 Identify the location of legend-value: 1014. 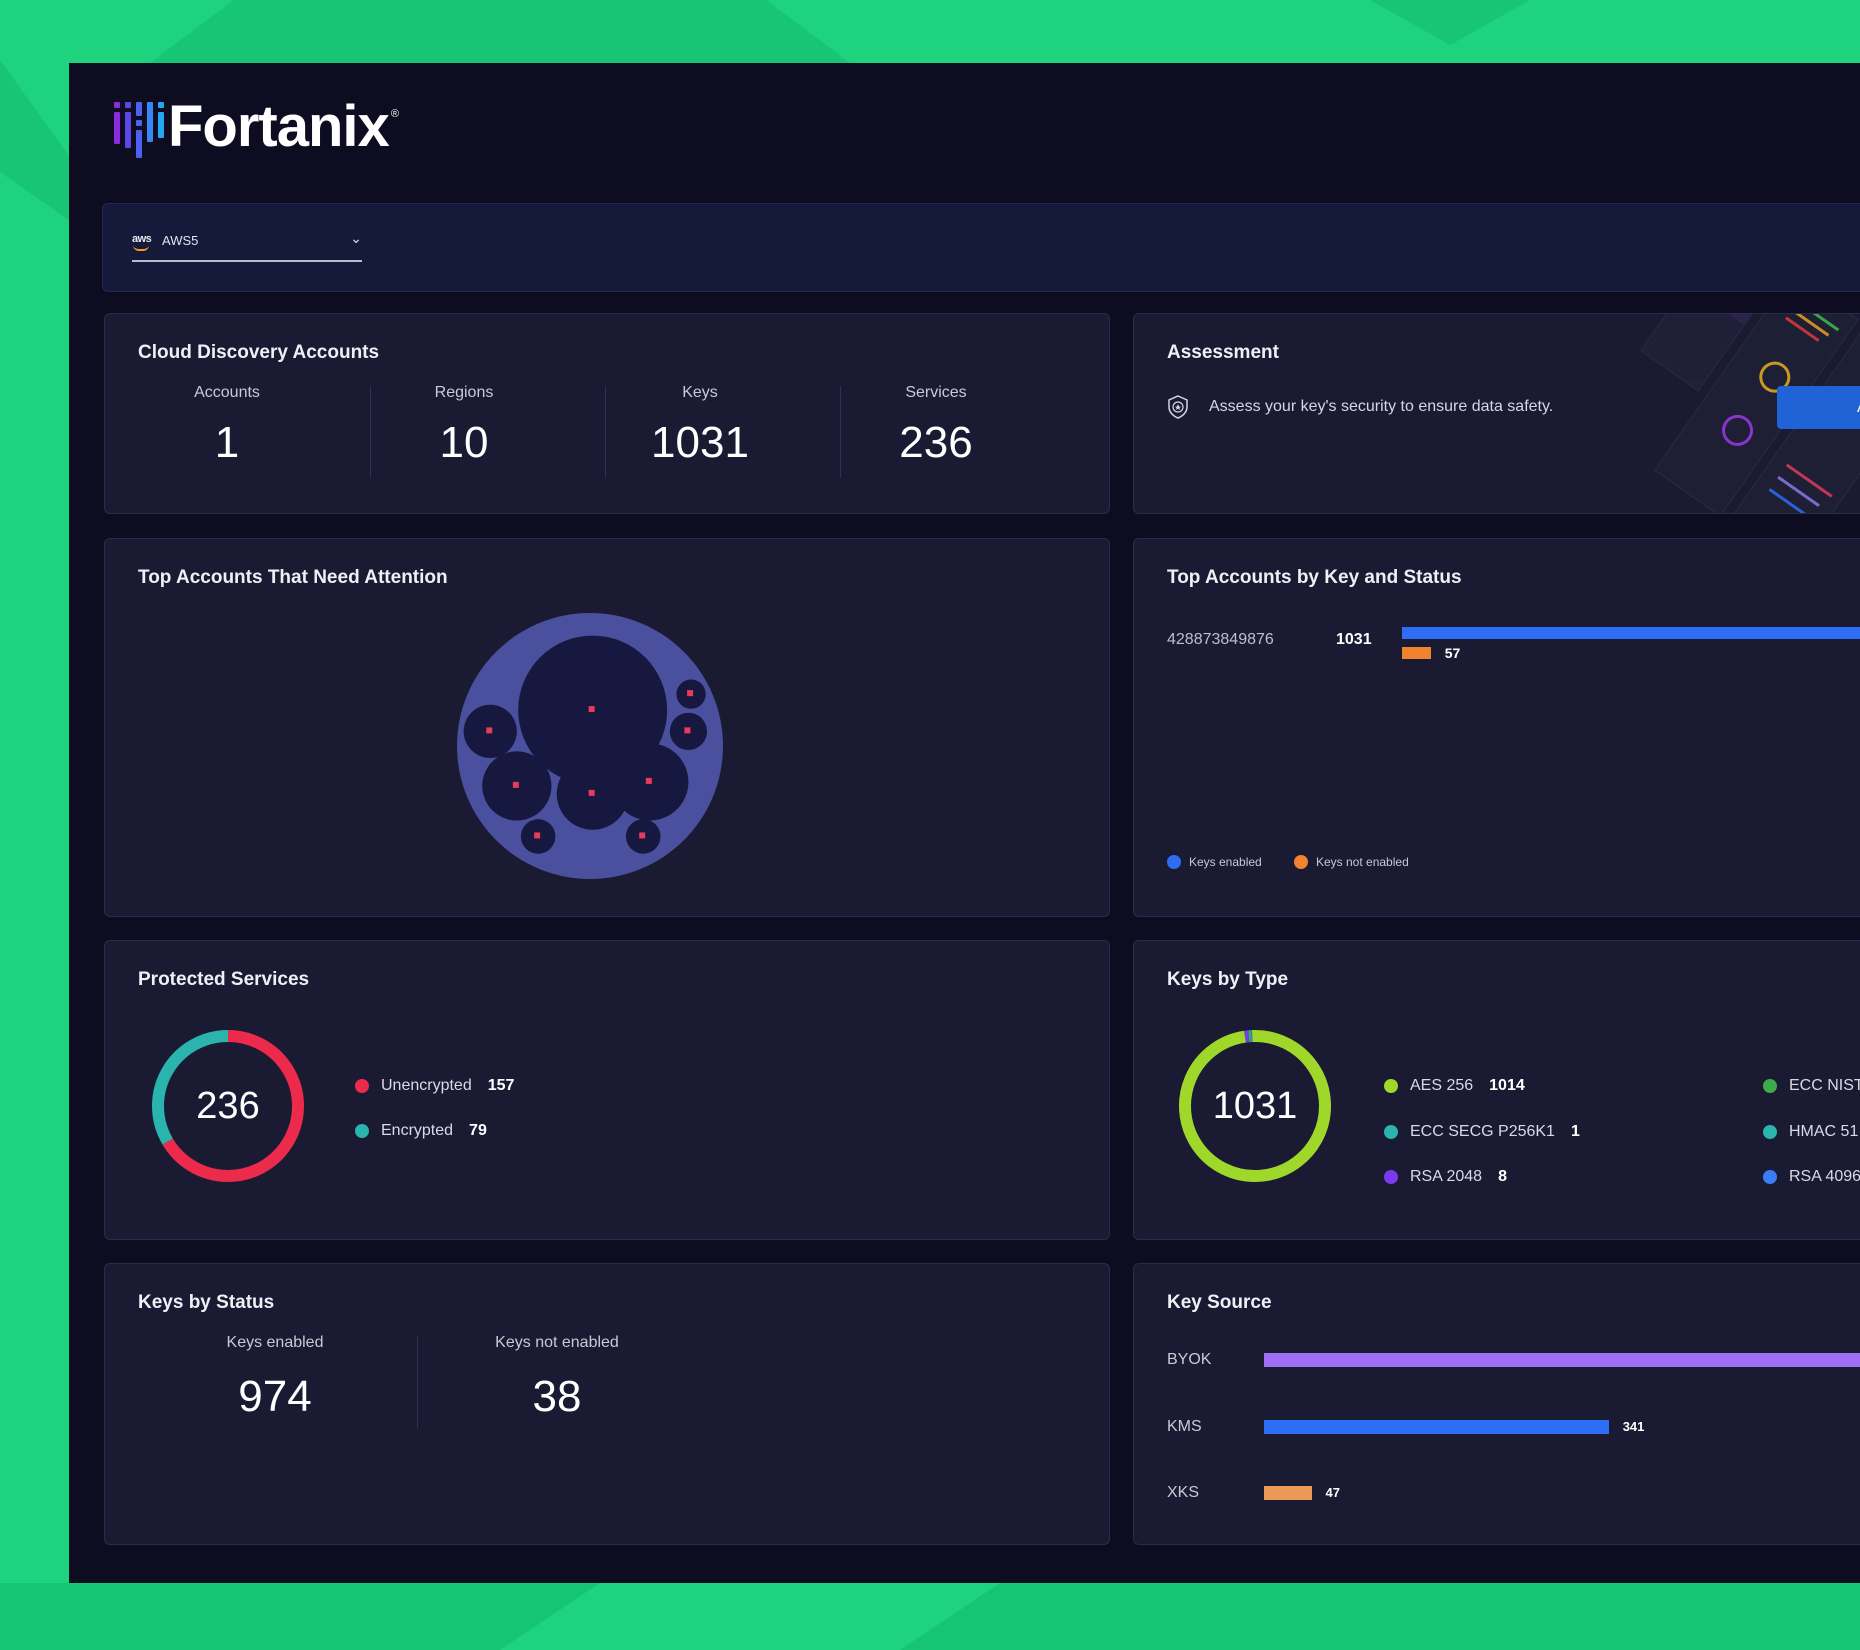
(1507, 1085).